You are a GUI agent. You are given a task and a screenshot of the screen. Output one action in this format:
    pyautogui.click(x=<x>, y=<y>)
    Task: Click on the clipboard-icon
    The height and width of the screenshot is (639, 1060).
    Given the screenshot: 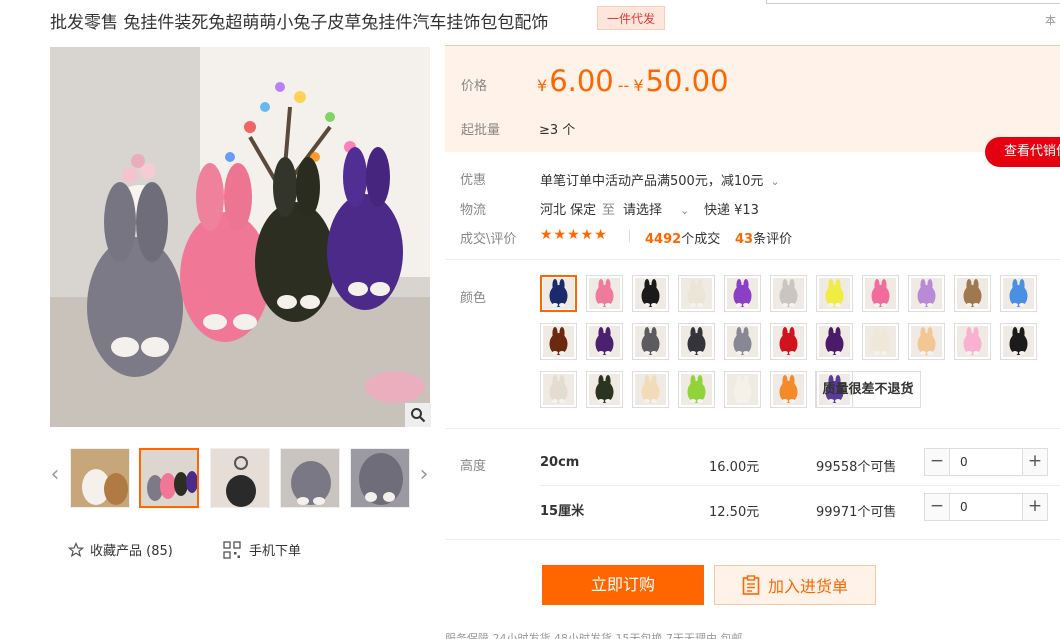 What is the action you would take?
    pyautogui.click(x=751, y=585)
    